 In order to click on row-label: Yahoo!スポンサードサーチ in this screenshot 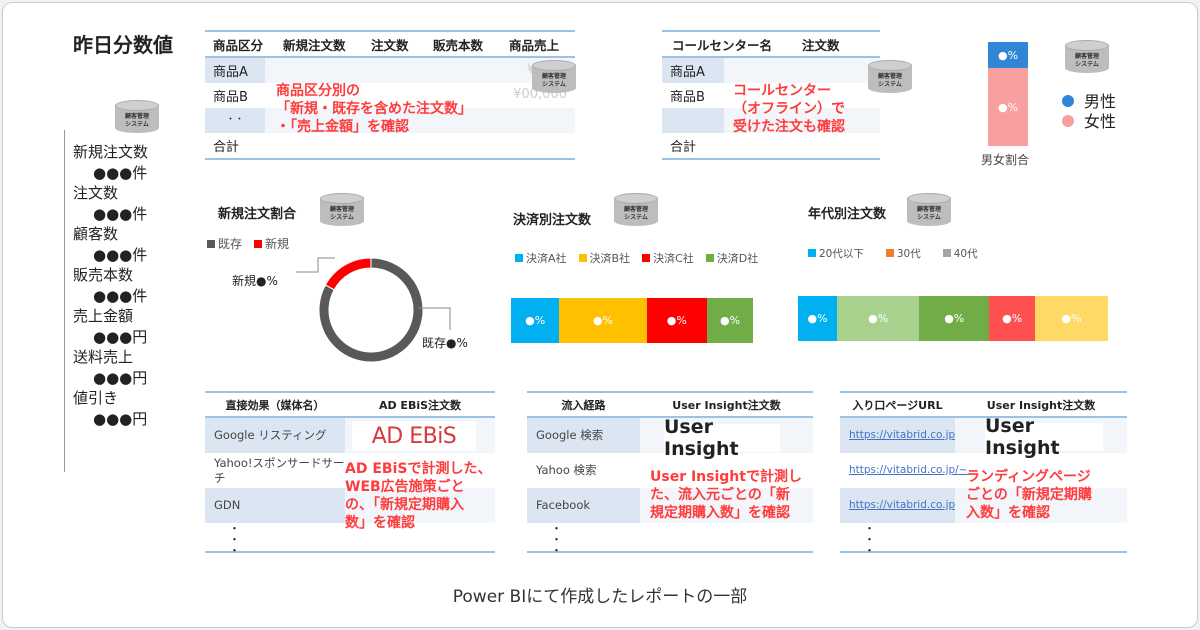, I will do `click(275, 470)`.